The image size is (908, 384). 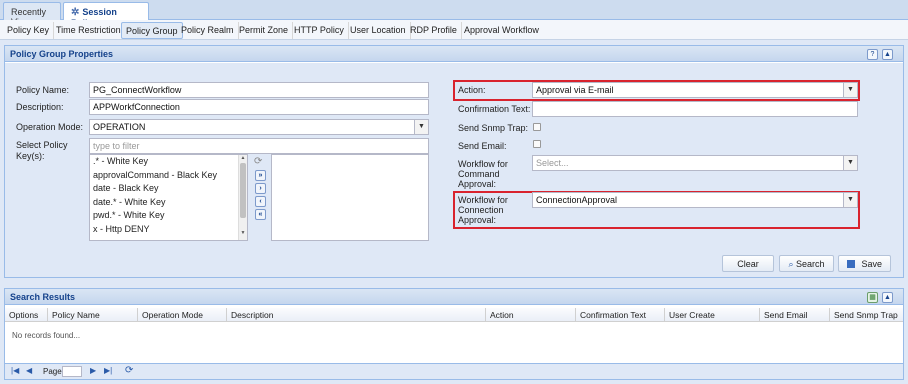 I want to click on workflow-connection-label-line3: Approval:, so click(x=477, y=220).